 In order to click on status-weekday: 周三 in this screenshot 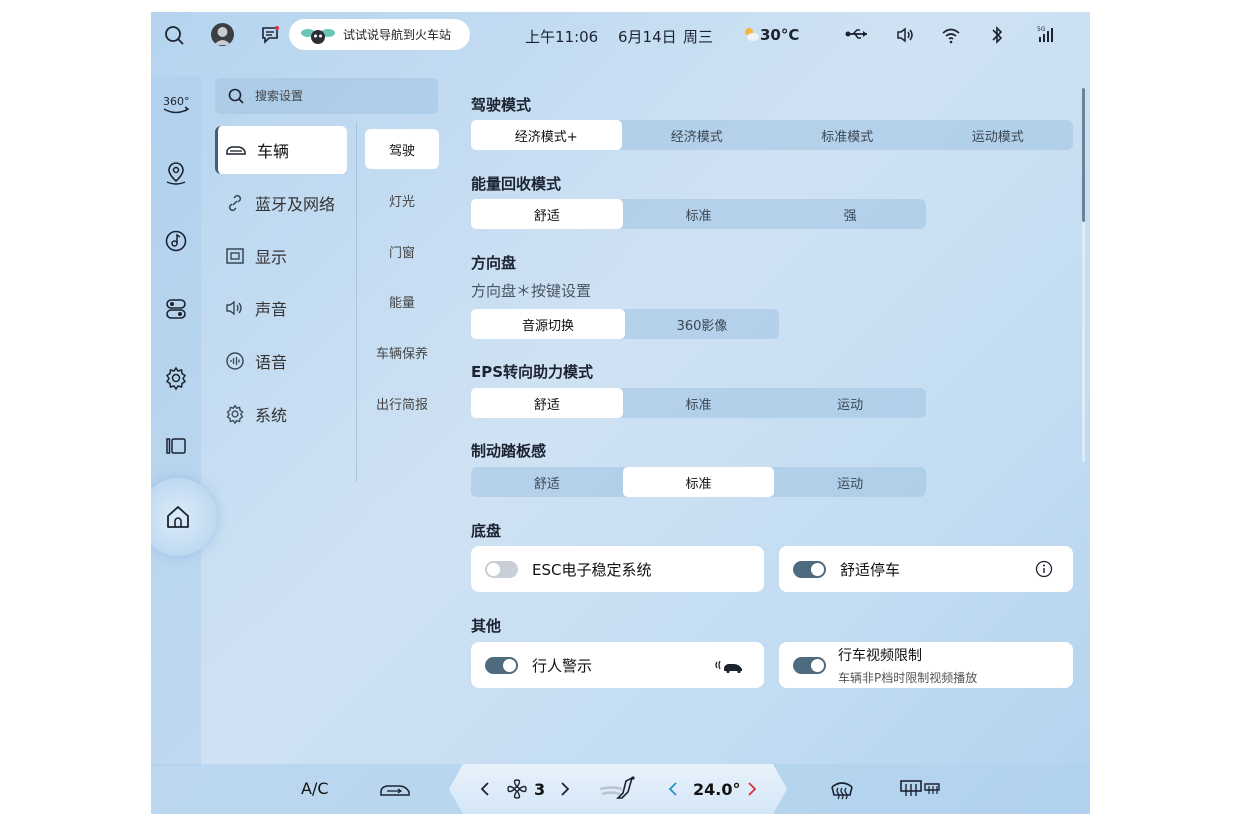, I will do `click(698, 37)`.